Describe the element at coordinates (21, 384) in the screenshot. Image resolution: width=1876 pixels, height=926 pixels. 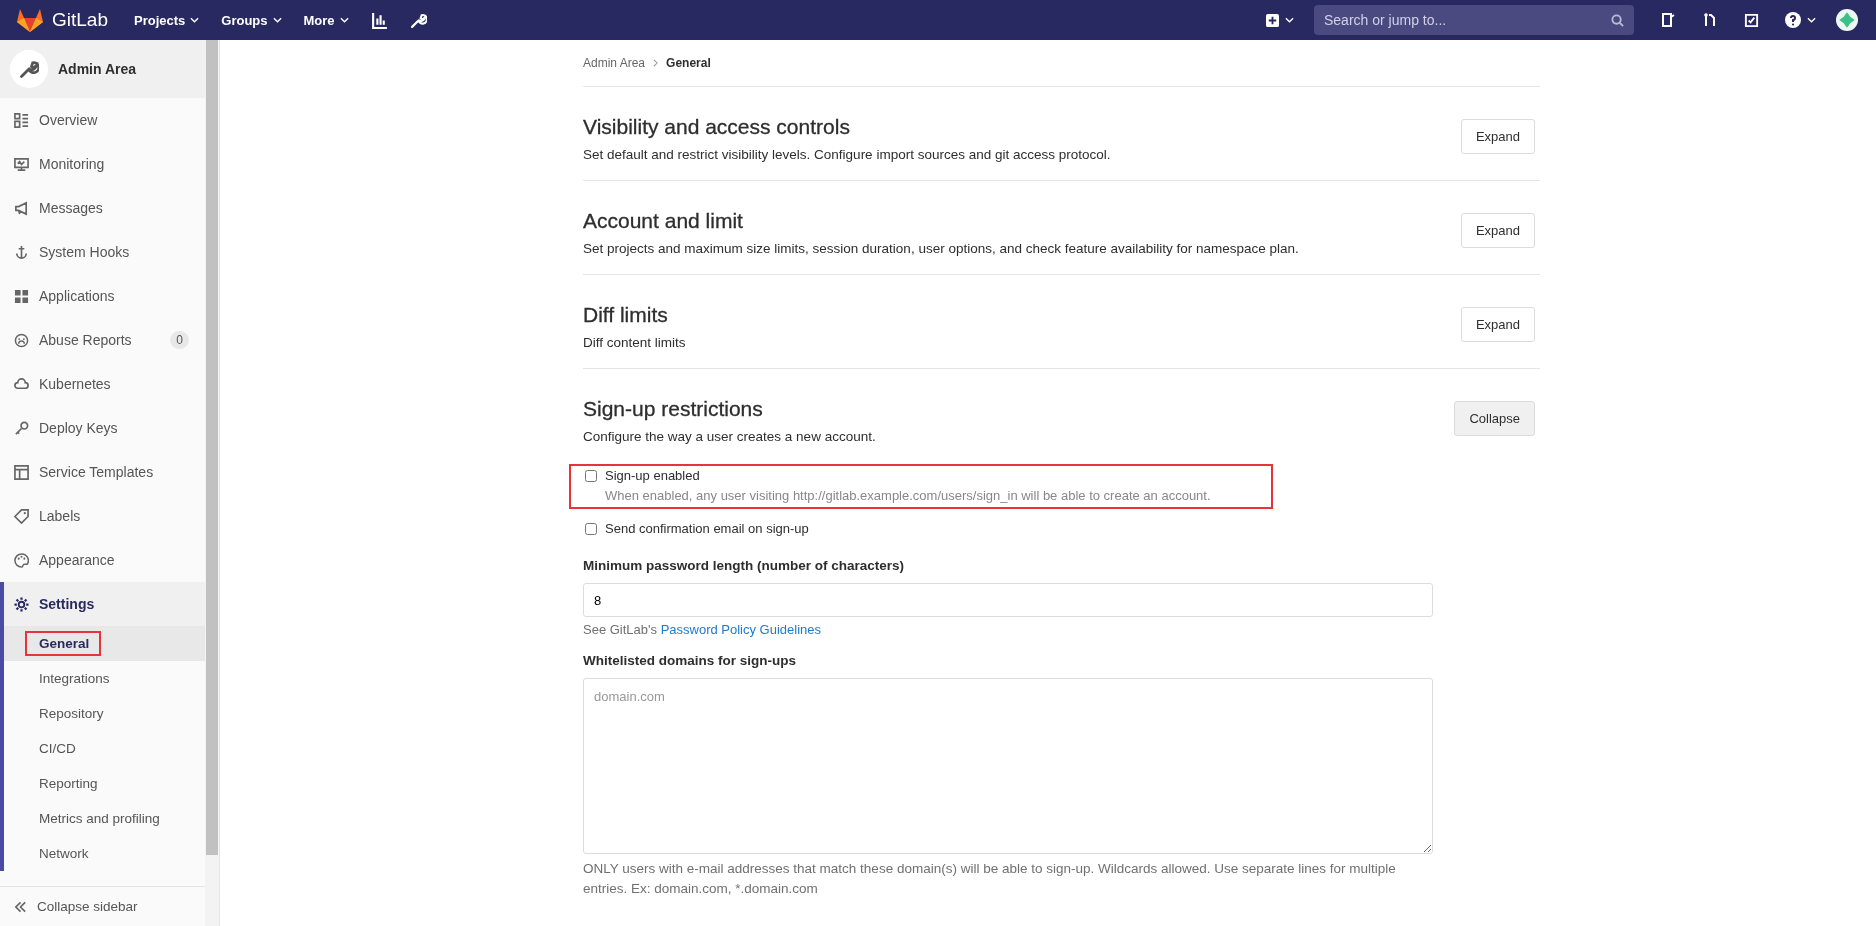
I see `cloud-icon` at that location.